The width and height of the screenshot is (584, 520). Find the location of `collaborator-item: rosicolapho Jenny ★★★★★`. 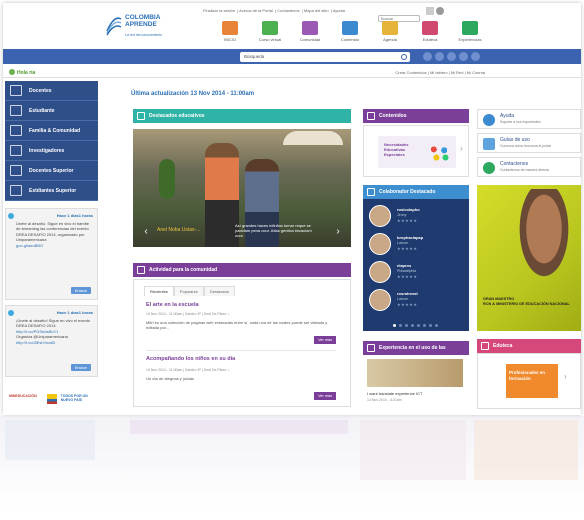

collaborator-item: rosicolapho Jenny ★★★★★ is located at coordinates (416, 217).